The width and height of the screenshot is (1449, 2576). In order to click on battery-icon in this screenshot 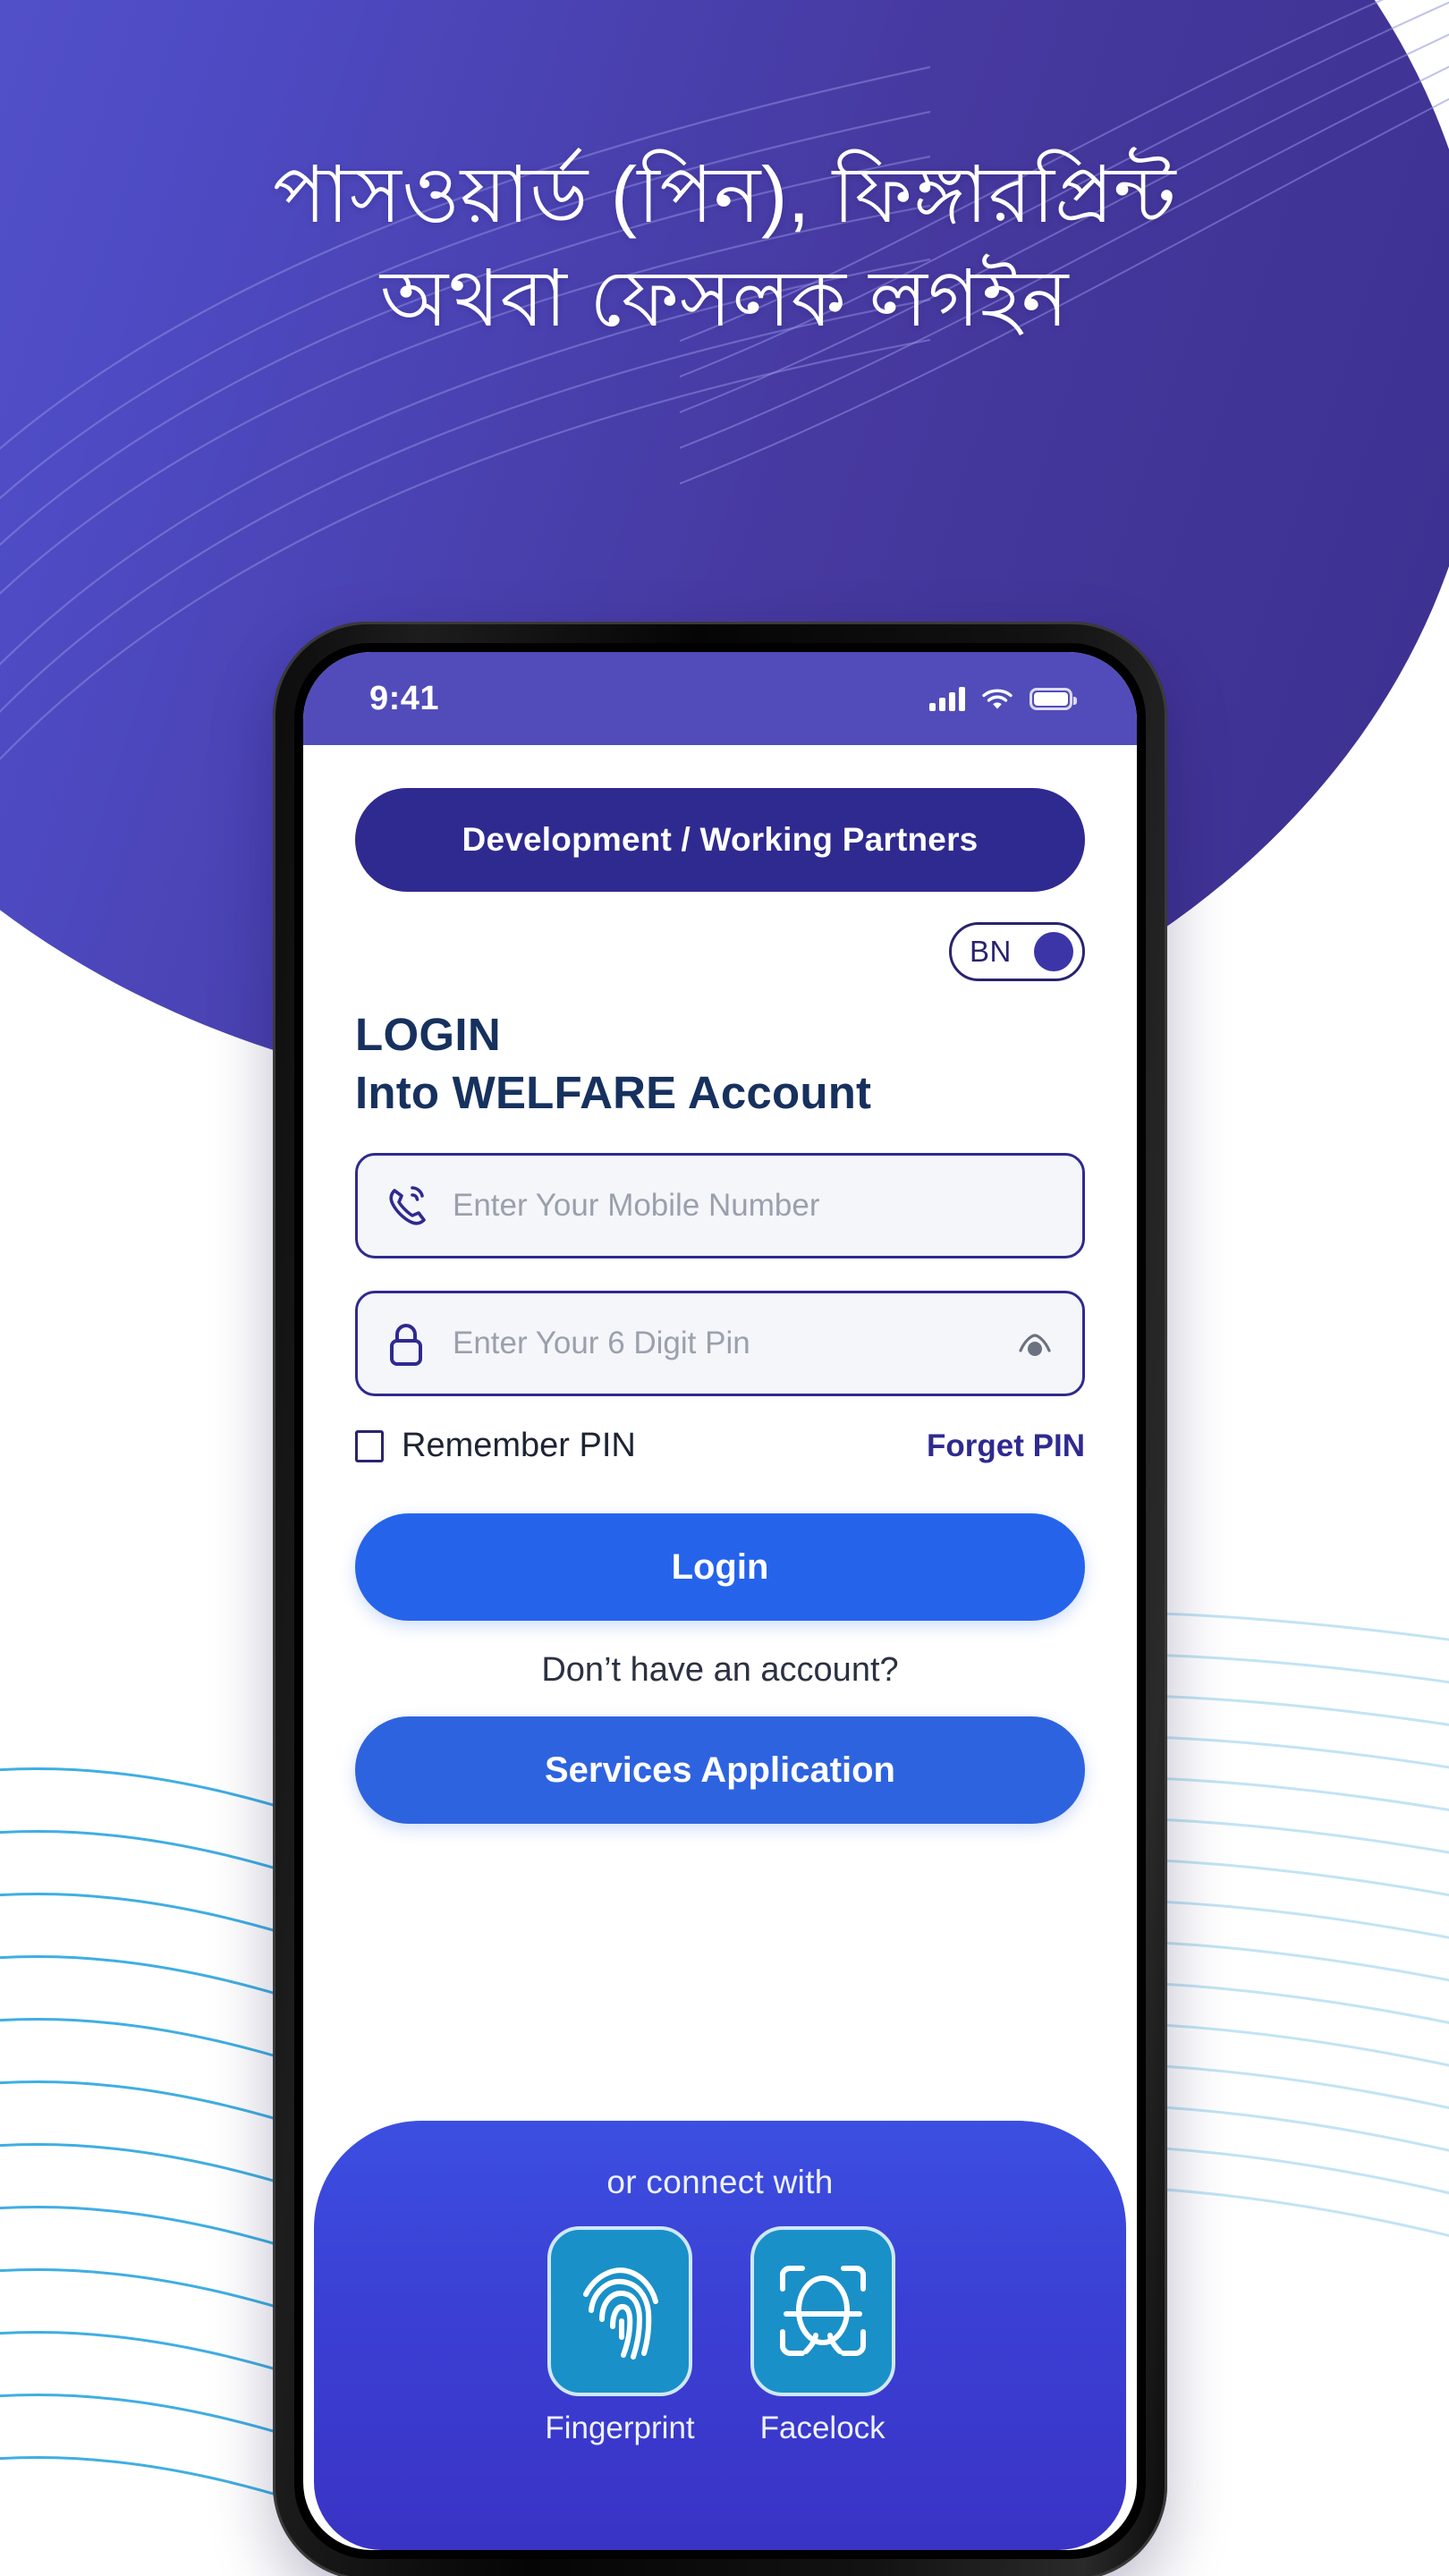, I will do `click(1053, 698)`.